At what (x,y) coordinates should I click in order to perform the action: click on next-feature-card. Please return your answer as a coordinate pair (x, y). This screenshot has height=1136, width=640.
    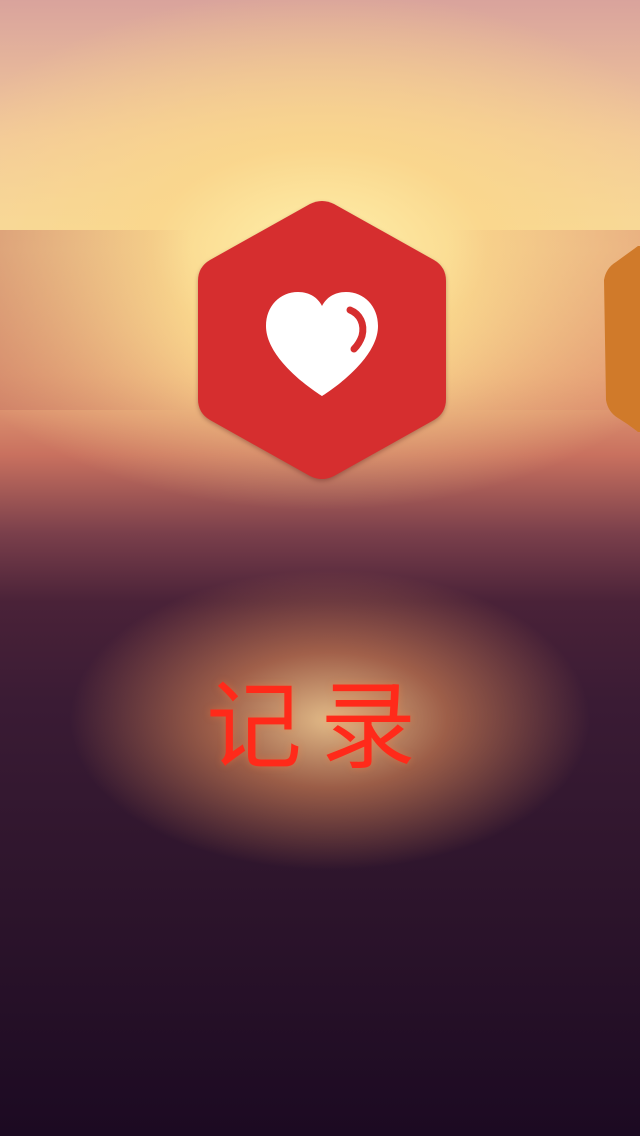
    Looking at the image, I should click on (622, 339).